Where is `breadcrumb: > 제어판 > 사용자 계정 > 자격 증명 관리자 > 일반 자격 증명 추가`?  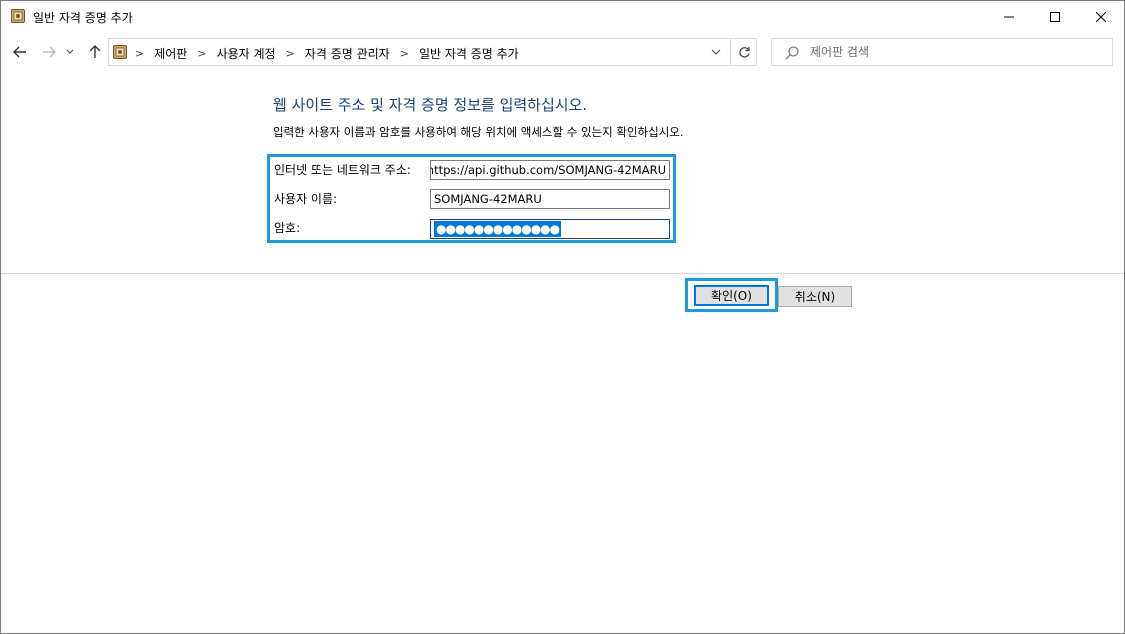 breadcrumb: > 제어판 > 사용자 계정 > 자격 증명 관리자 > 일반 자격 증명 추가 is located at coordinates (325, 53).